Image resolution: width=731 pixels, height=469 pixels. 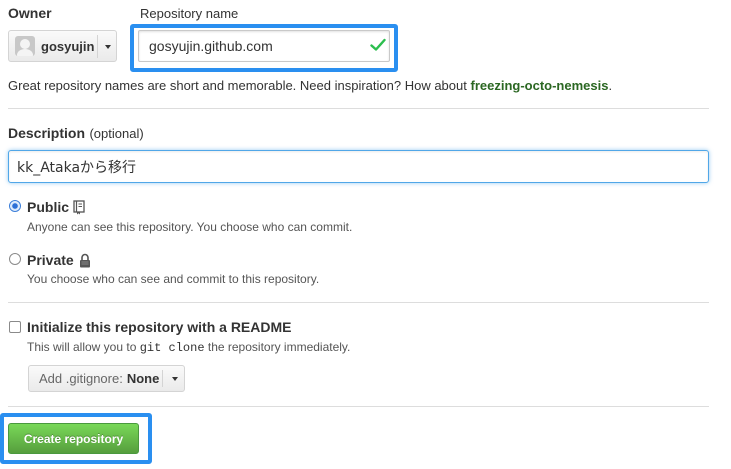 What do you see at coordinates (30, 13) in the screenshot?
I see `owner-label: Owner` at bounding box center [30, 13].